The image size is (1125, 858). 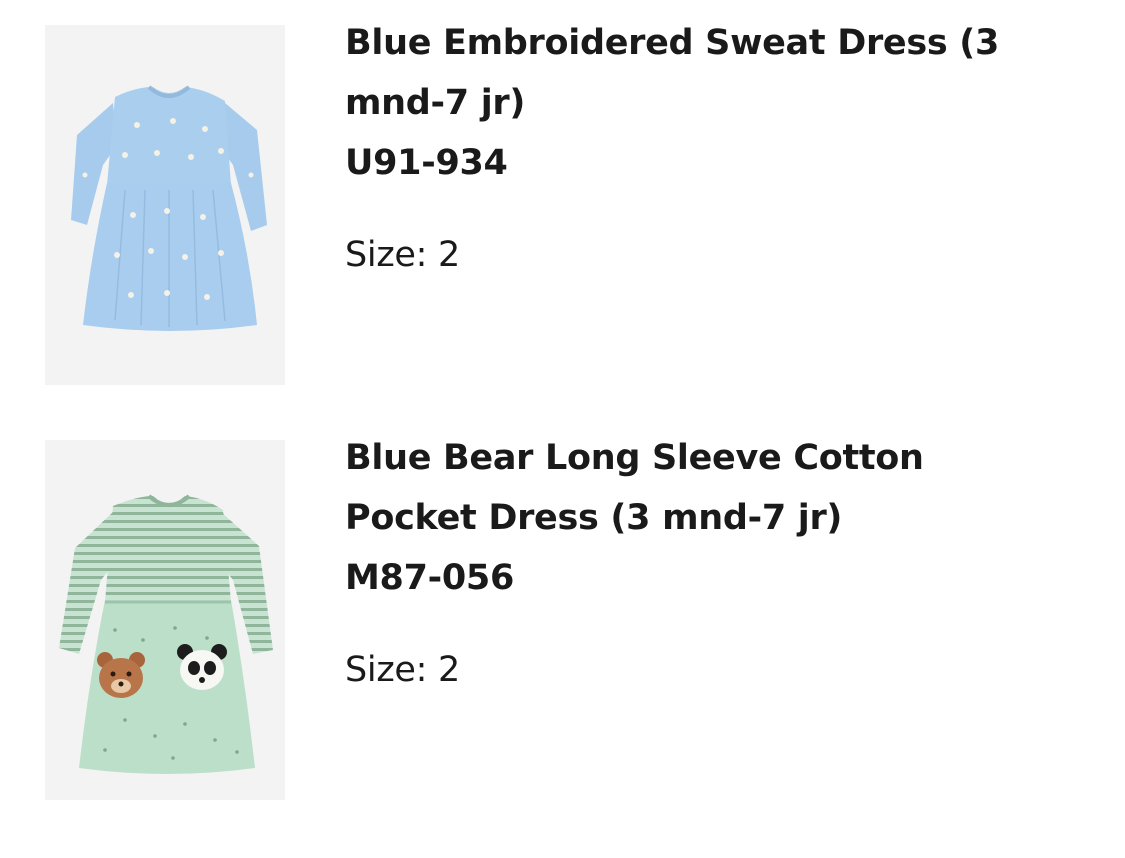 I want to click on green-bear-dress-icon, so click(x=165, y=620).